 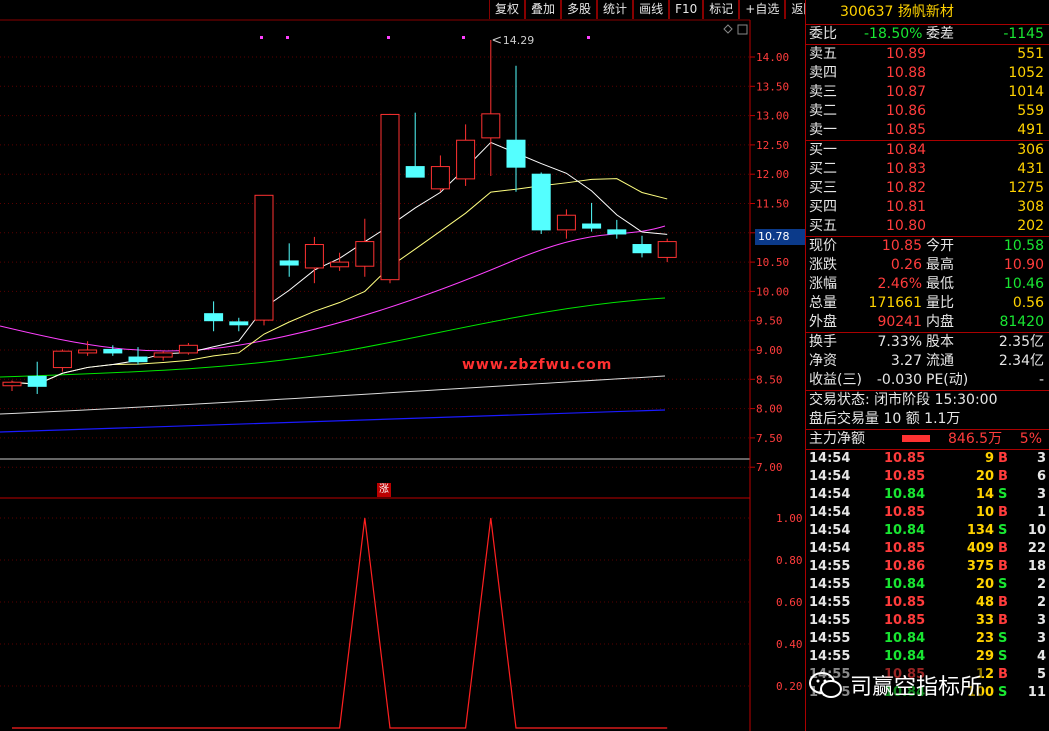 I want to click on tick-volume: 33, so click(x=984, y=620).